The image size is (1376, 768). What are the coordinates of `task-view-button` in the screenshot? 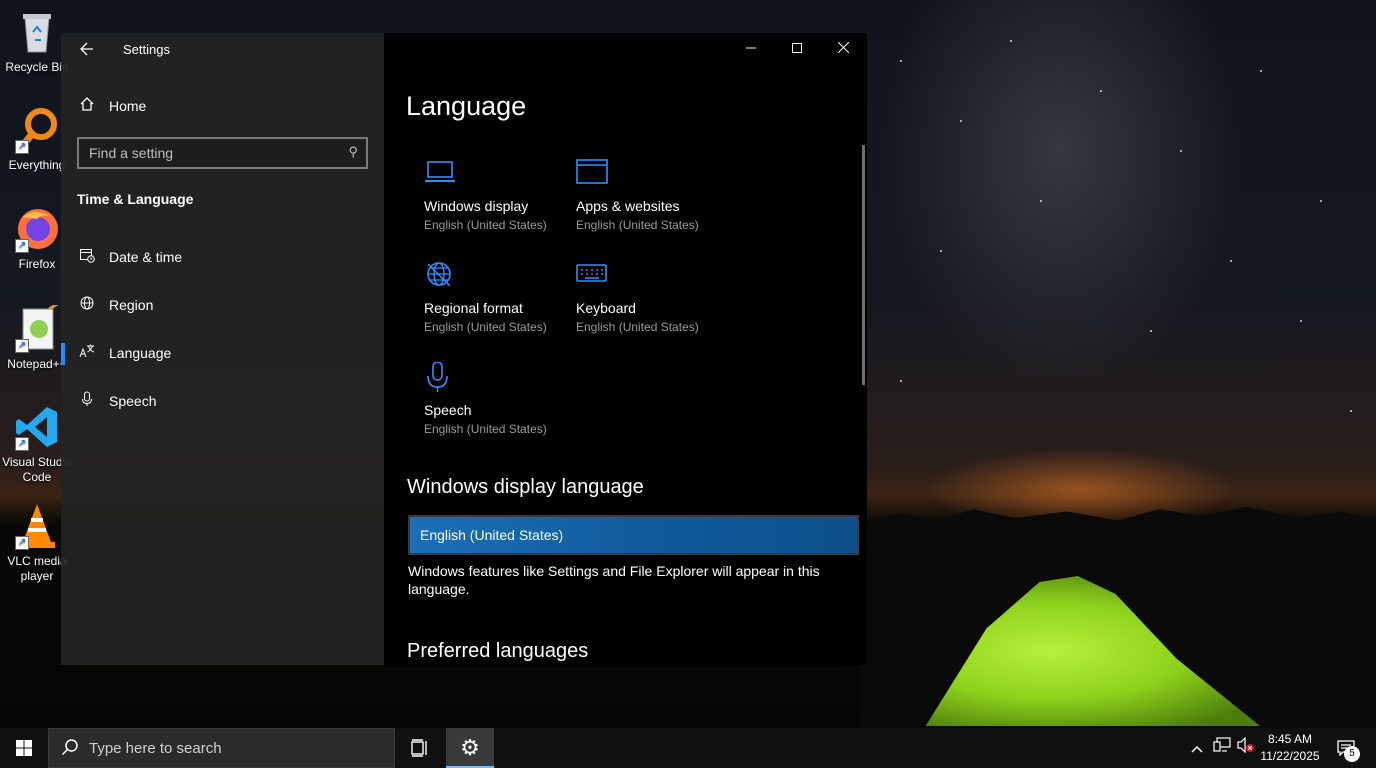 It's located at (420, 748).